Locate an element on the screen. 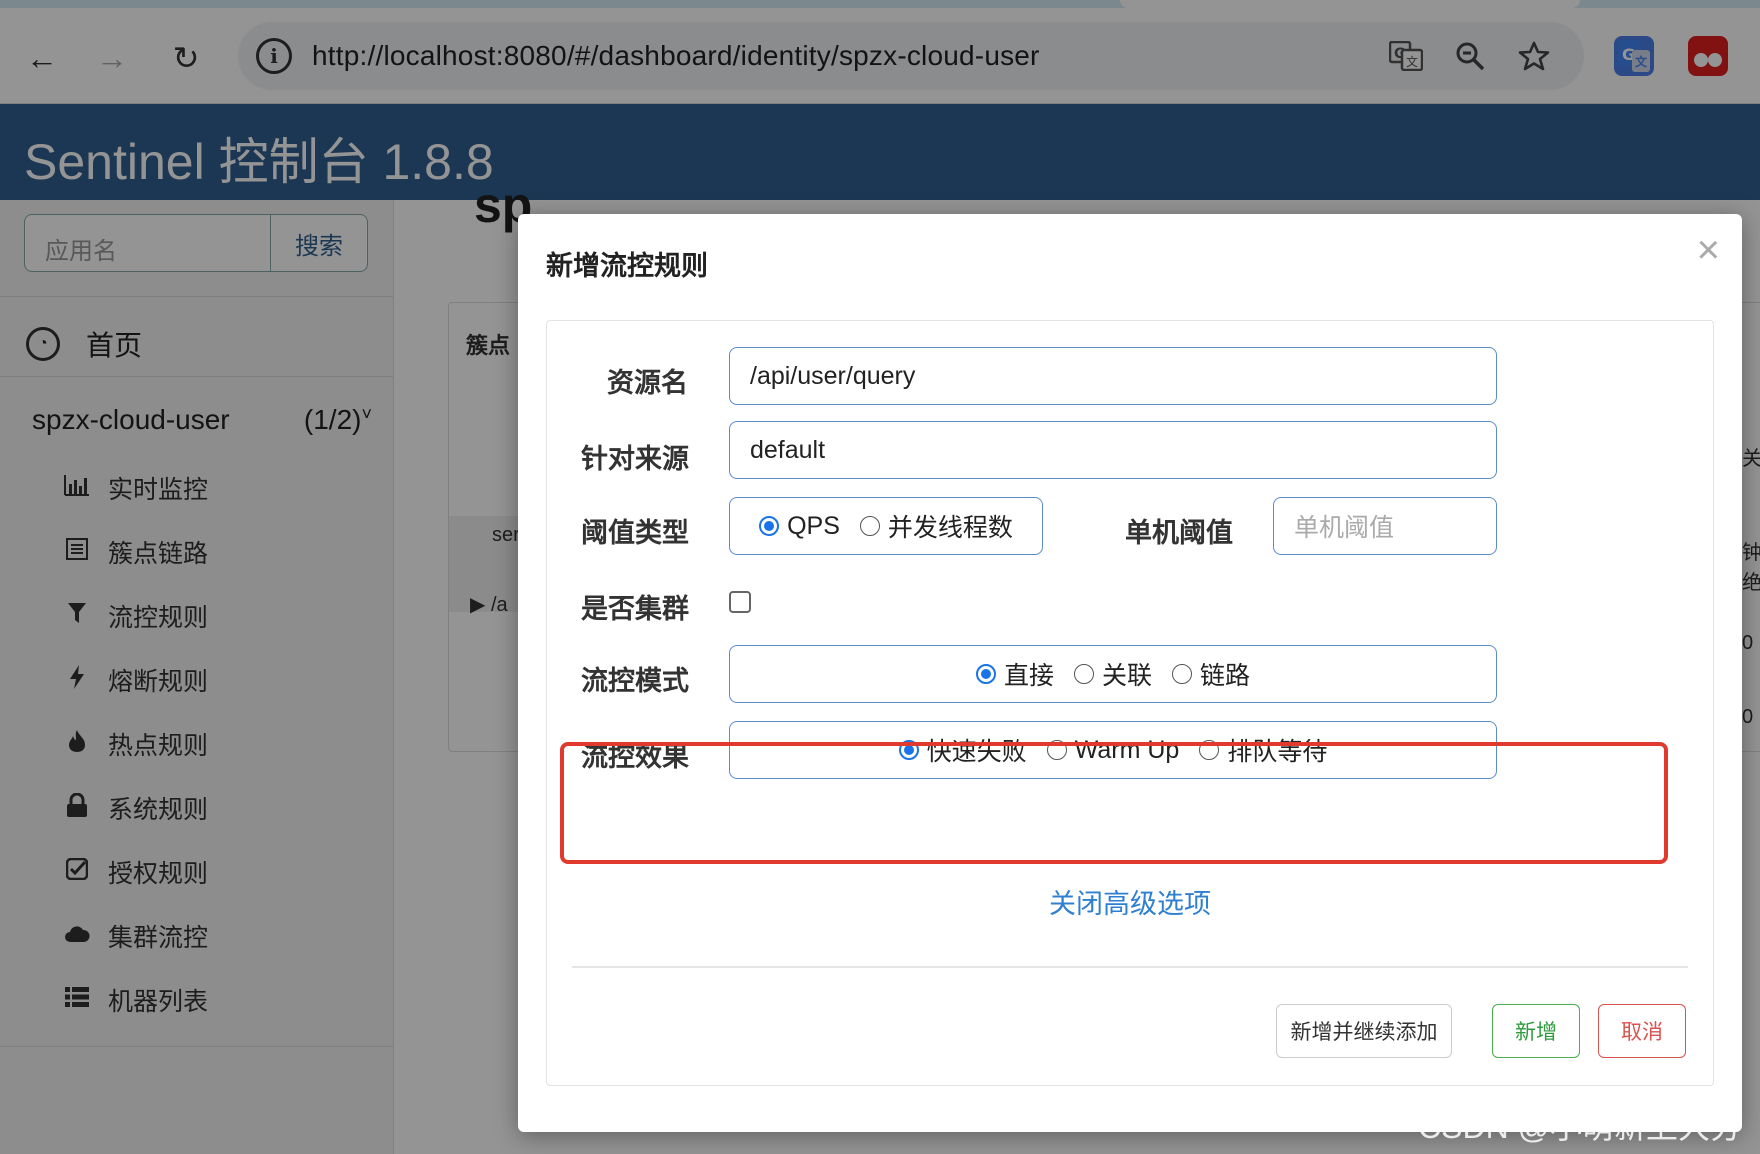  annotation-highlight-box is located at coordinates (1114, 803).